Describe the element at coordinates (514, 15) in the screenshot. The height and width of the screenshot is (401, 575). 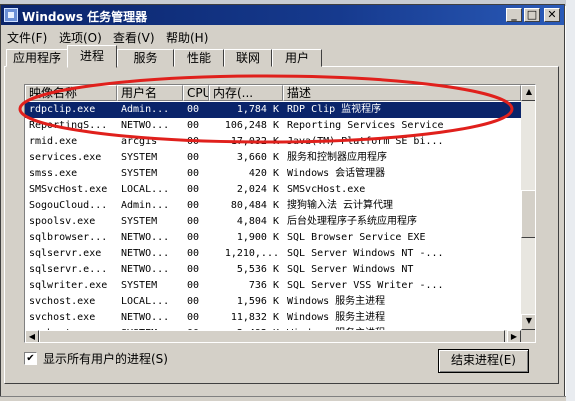
I see `minimize-button: _` at that location.